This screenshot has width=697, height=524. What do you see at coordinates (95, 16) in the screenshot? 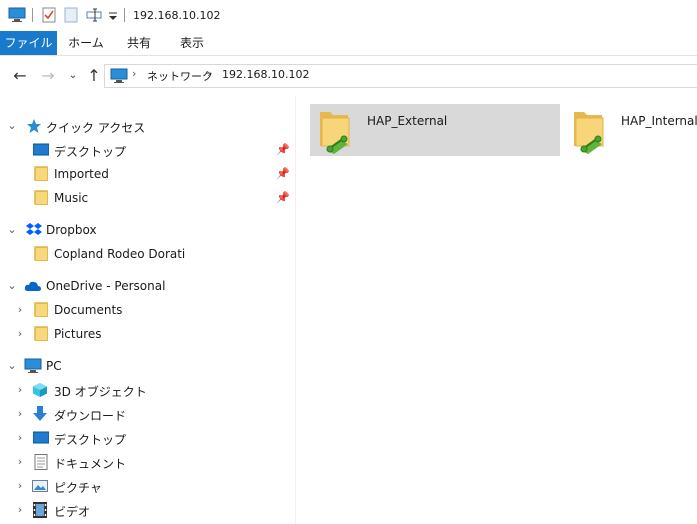
I see `rename-icon` at bounding box center [95, 16].